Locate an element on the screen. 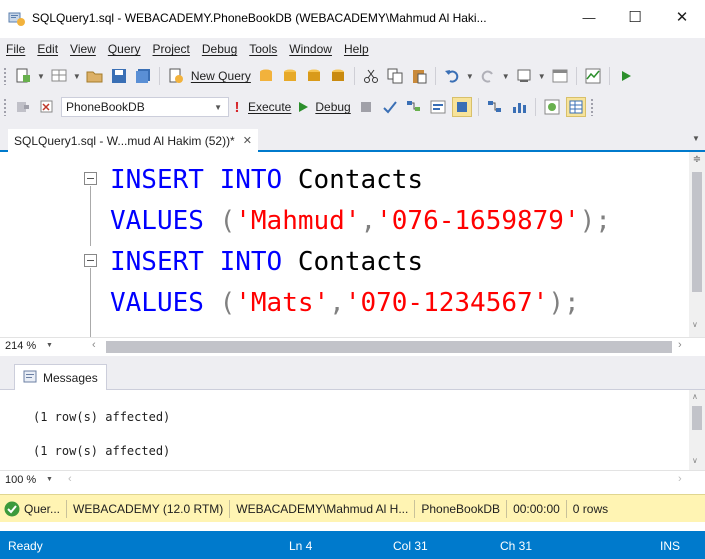 The width and height of the screenshot is (705, 559). results-status-strip: 100 % ▼ ‹ › is located at coordinates (352, 480).